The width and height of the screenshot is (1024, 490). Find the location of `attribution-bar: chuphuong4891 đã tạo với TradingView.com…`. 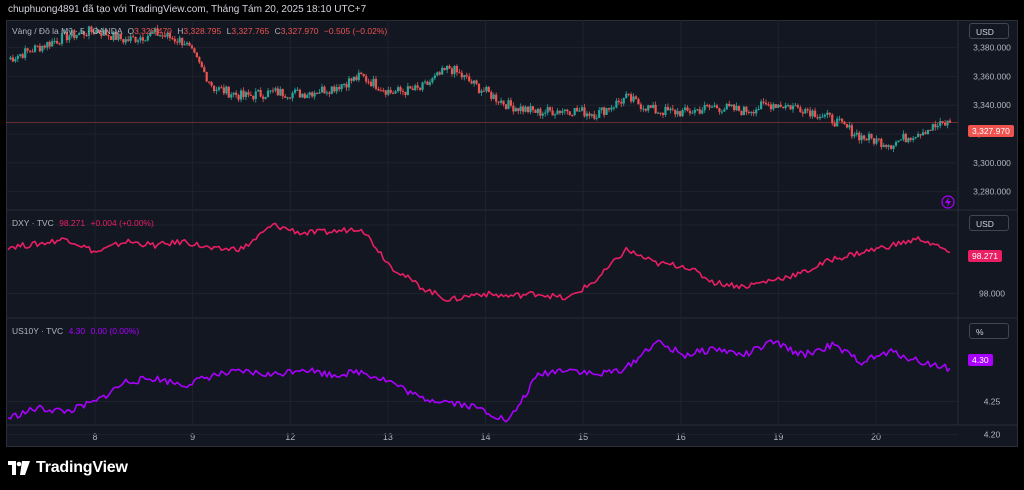

attribution-bar: chuphuong4891 đã tạo với TradingView.com… is located at coordinates (512, 10).